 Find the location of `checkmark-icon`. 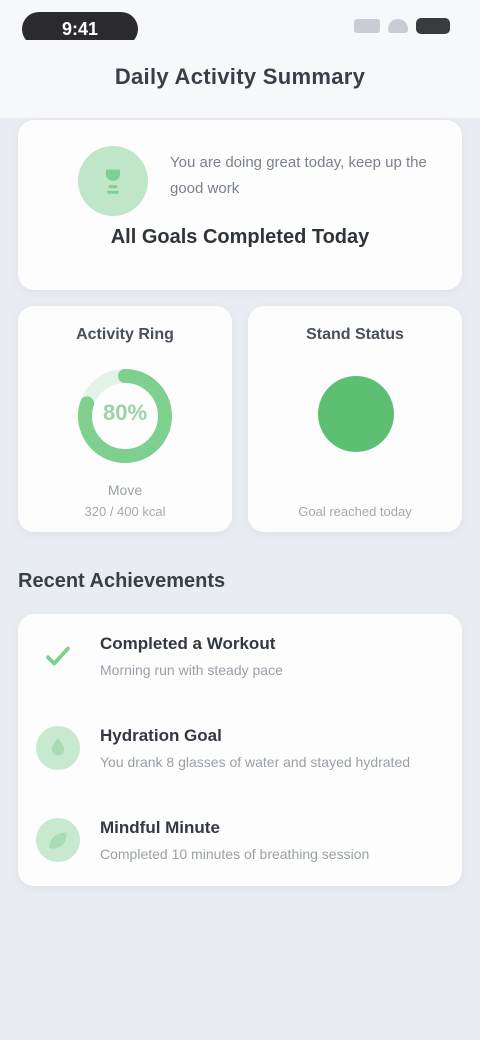

checkmark-icon is located at coordinates (58, 656).